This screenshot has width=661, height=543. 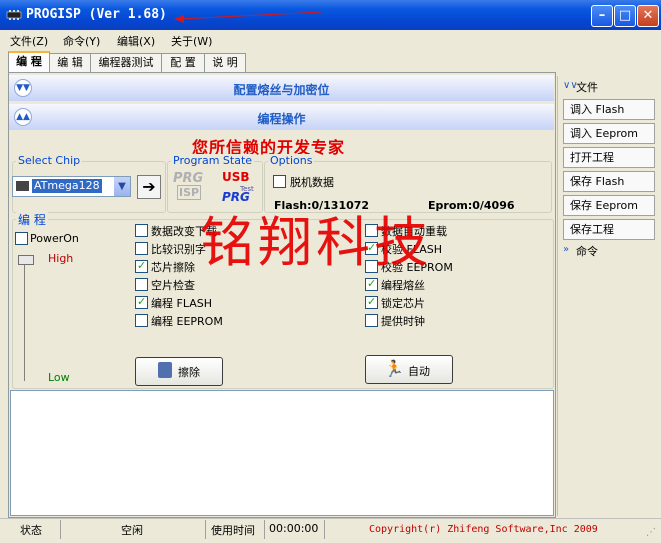 What do you see at coordinates (178, 249) in the screenshot?
I see `op-label: 比较识别字` at bounding box center [178, 249].